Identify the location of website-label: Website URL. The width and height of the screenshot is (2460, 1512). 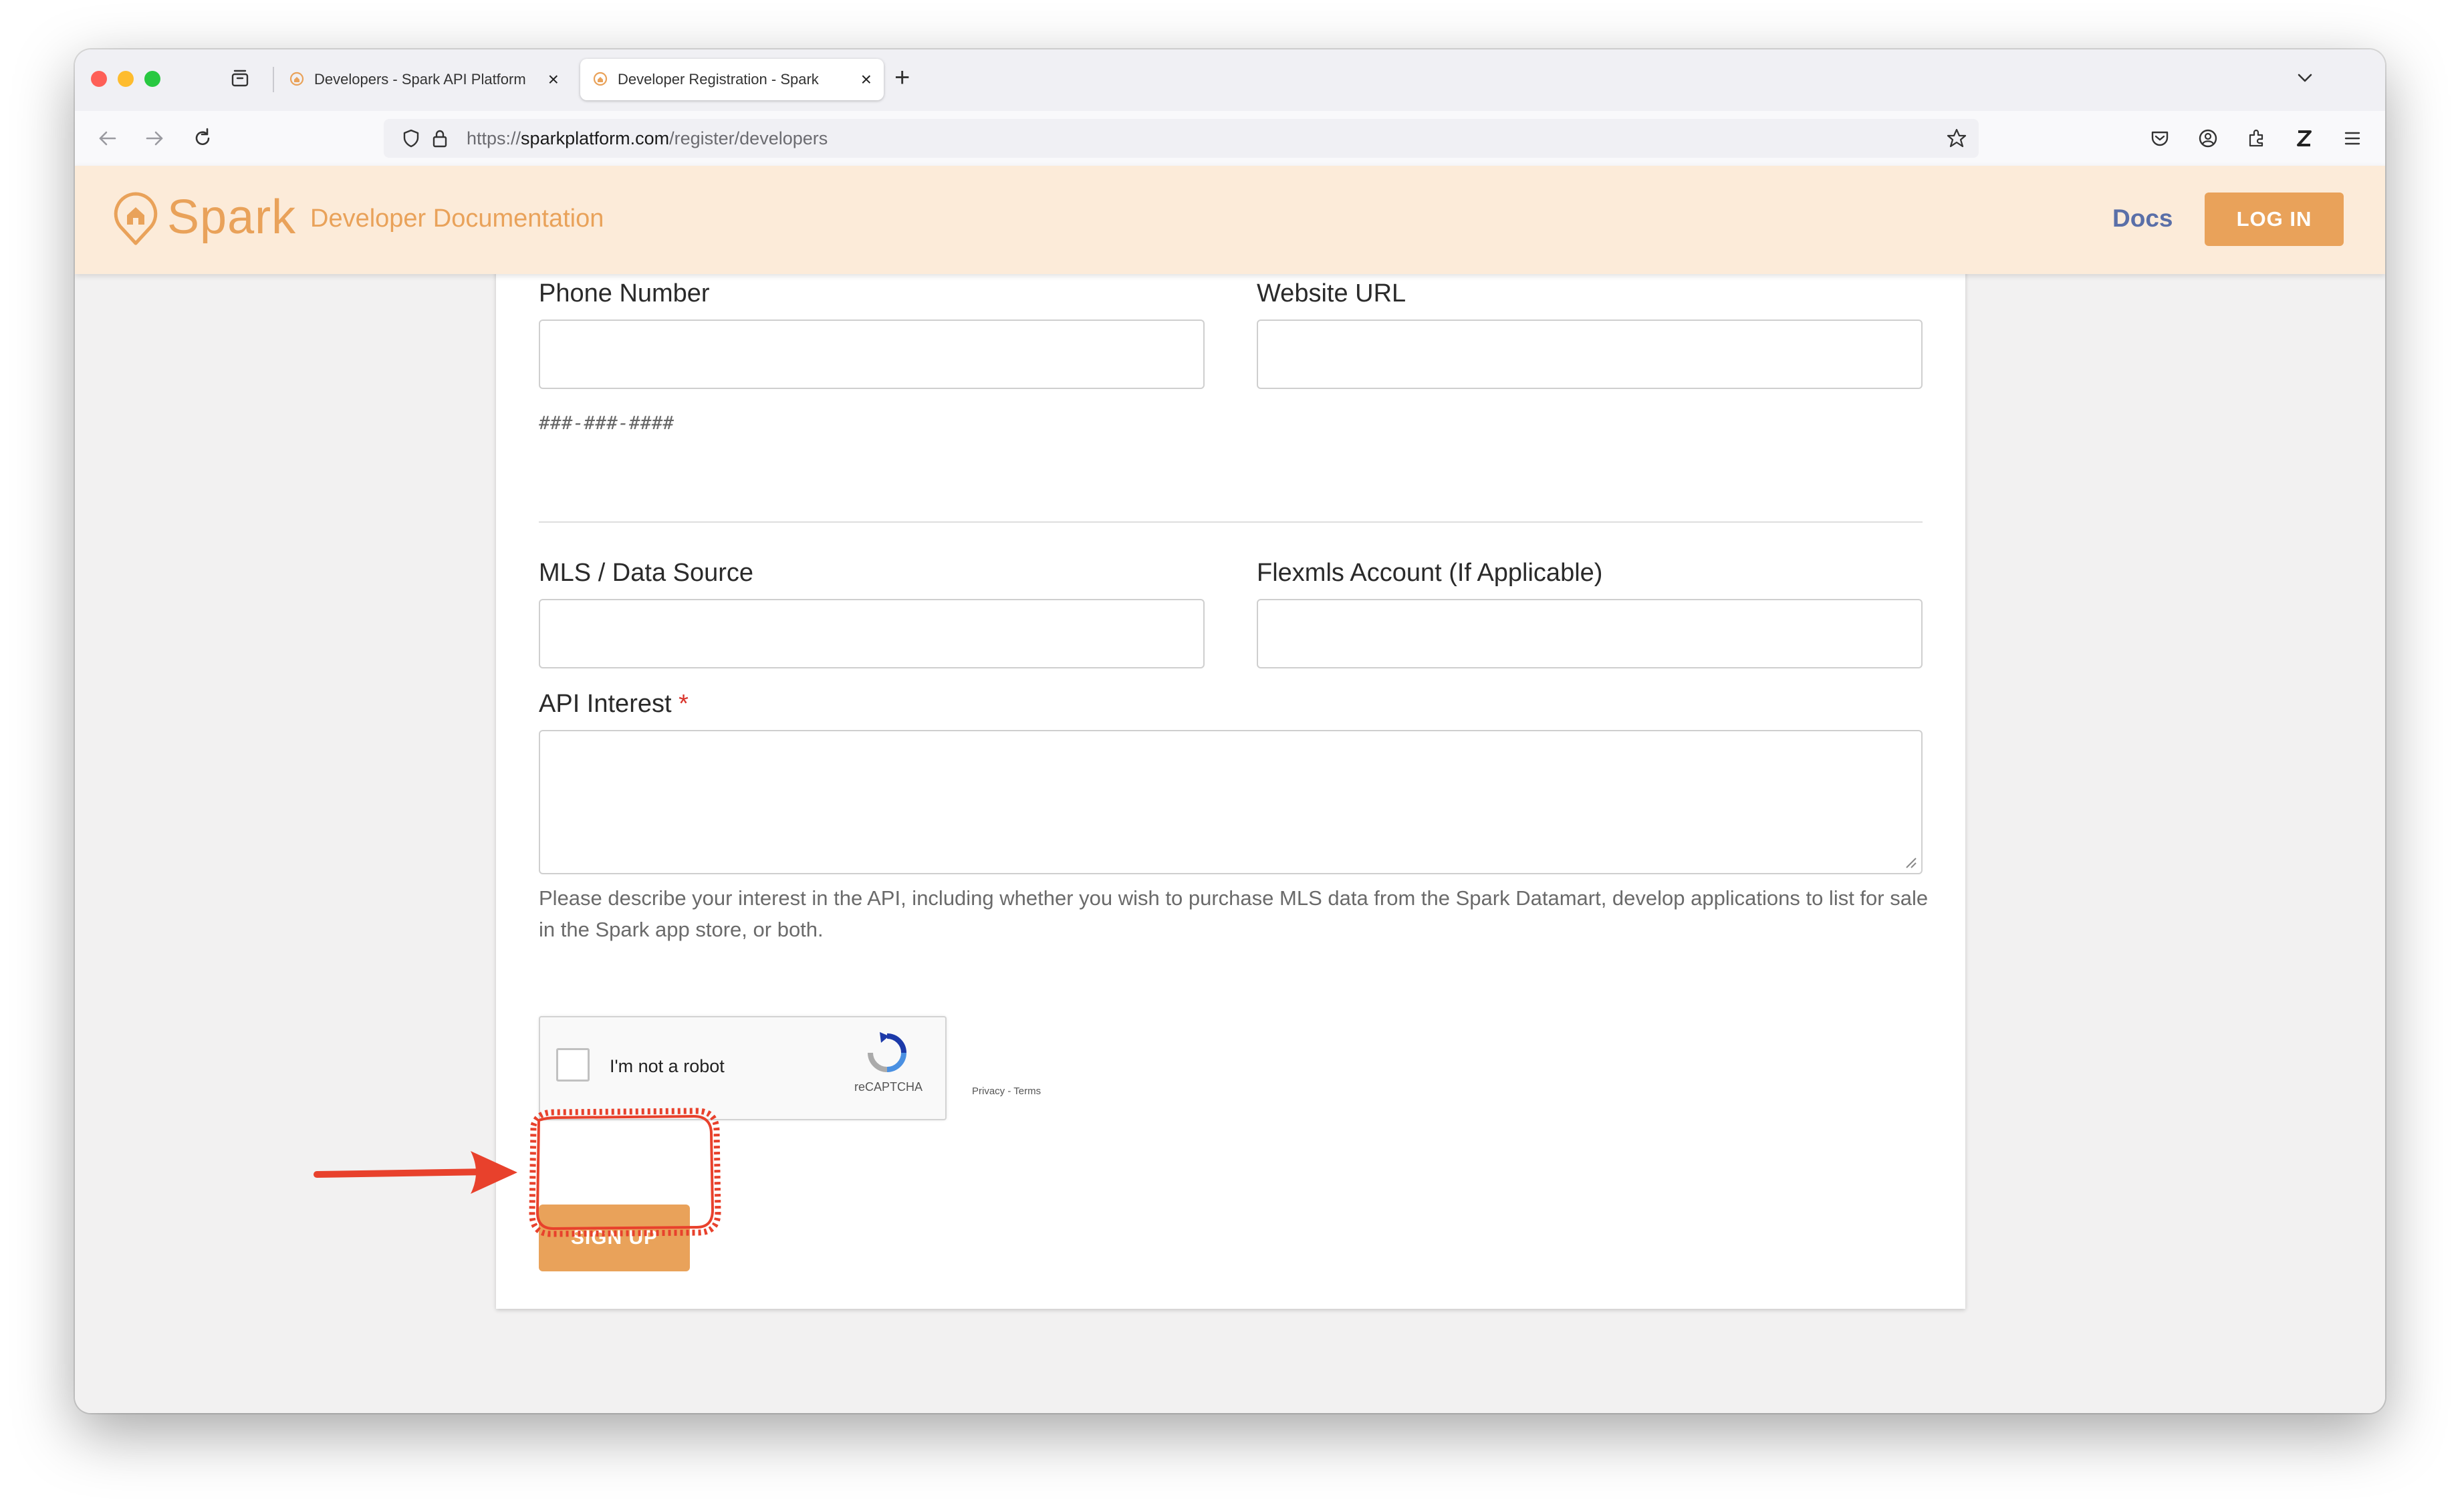
(1331, 293).